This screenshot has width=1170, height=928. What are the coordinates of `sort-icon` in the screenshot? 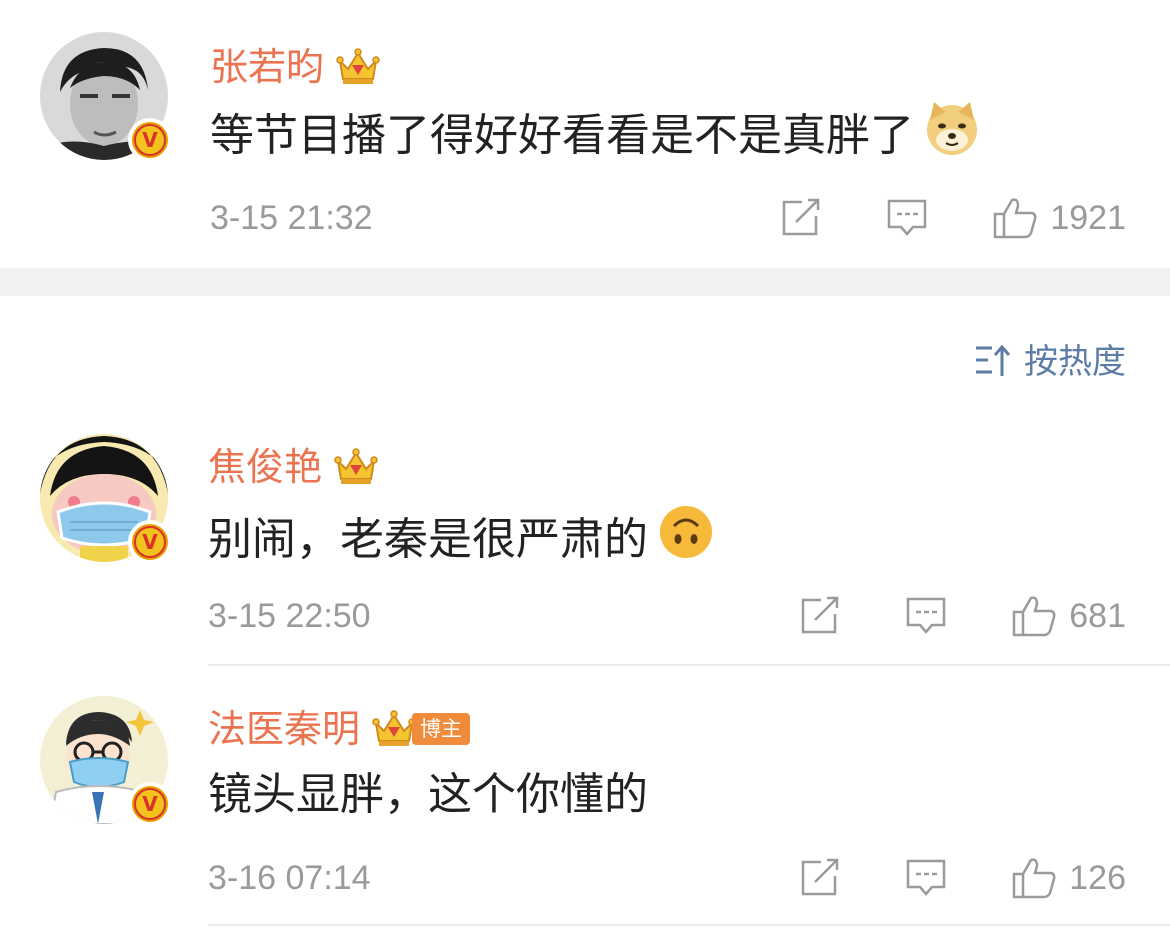 It's located at (994, 362).